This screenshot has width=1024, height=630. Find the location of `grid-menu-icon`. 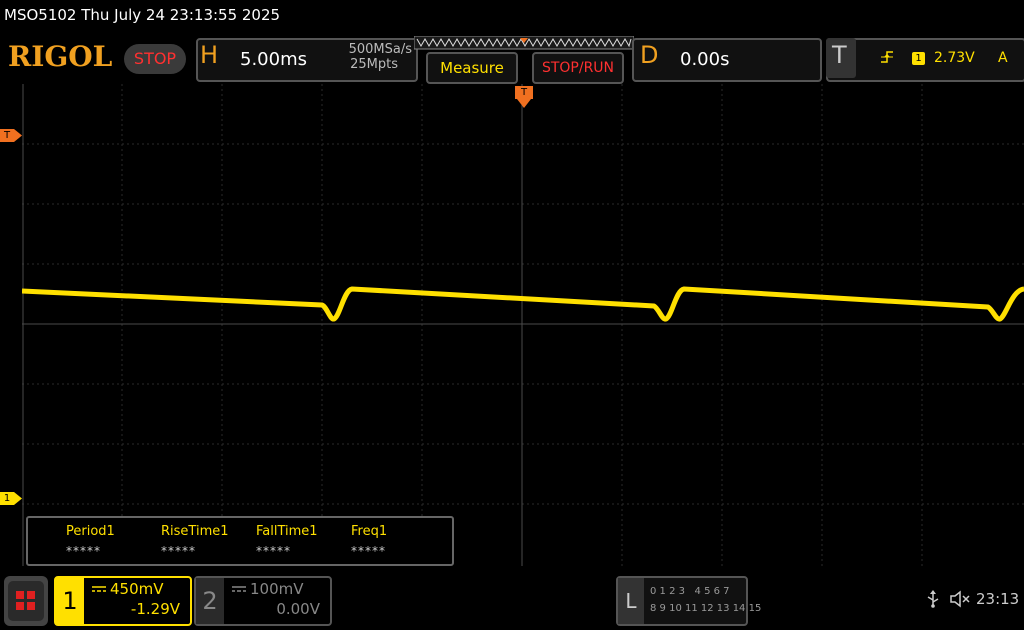

grid-menu-icon is located at coordinates (26, 601).